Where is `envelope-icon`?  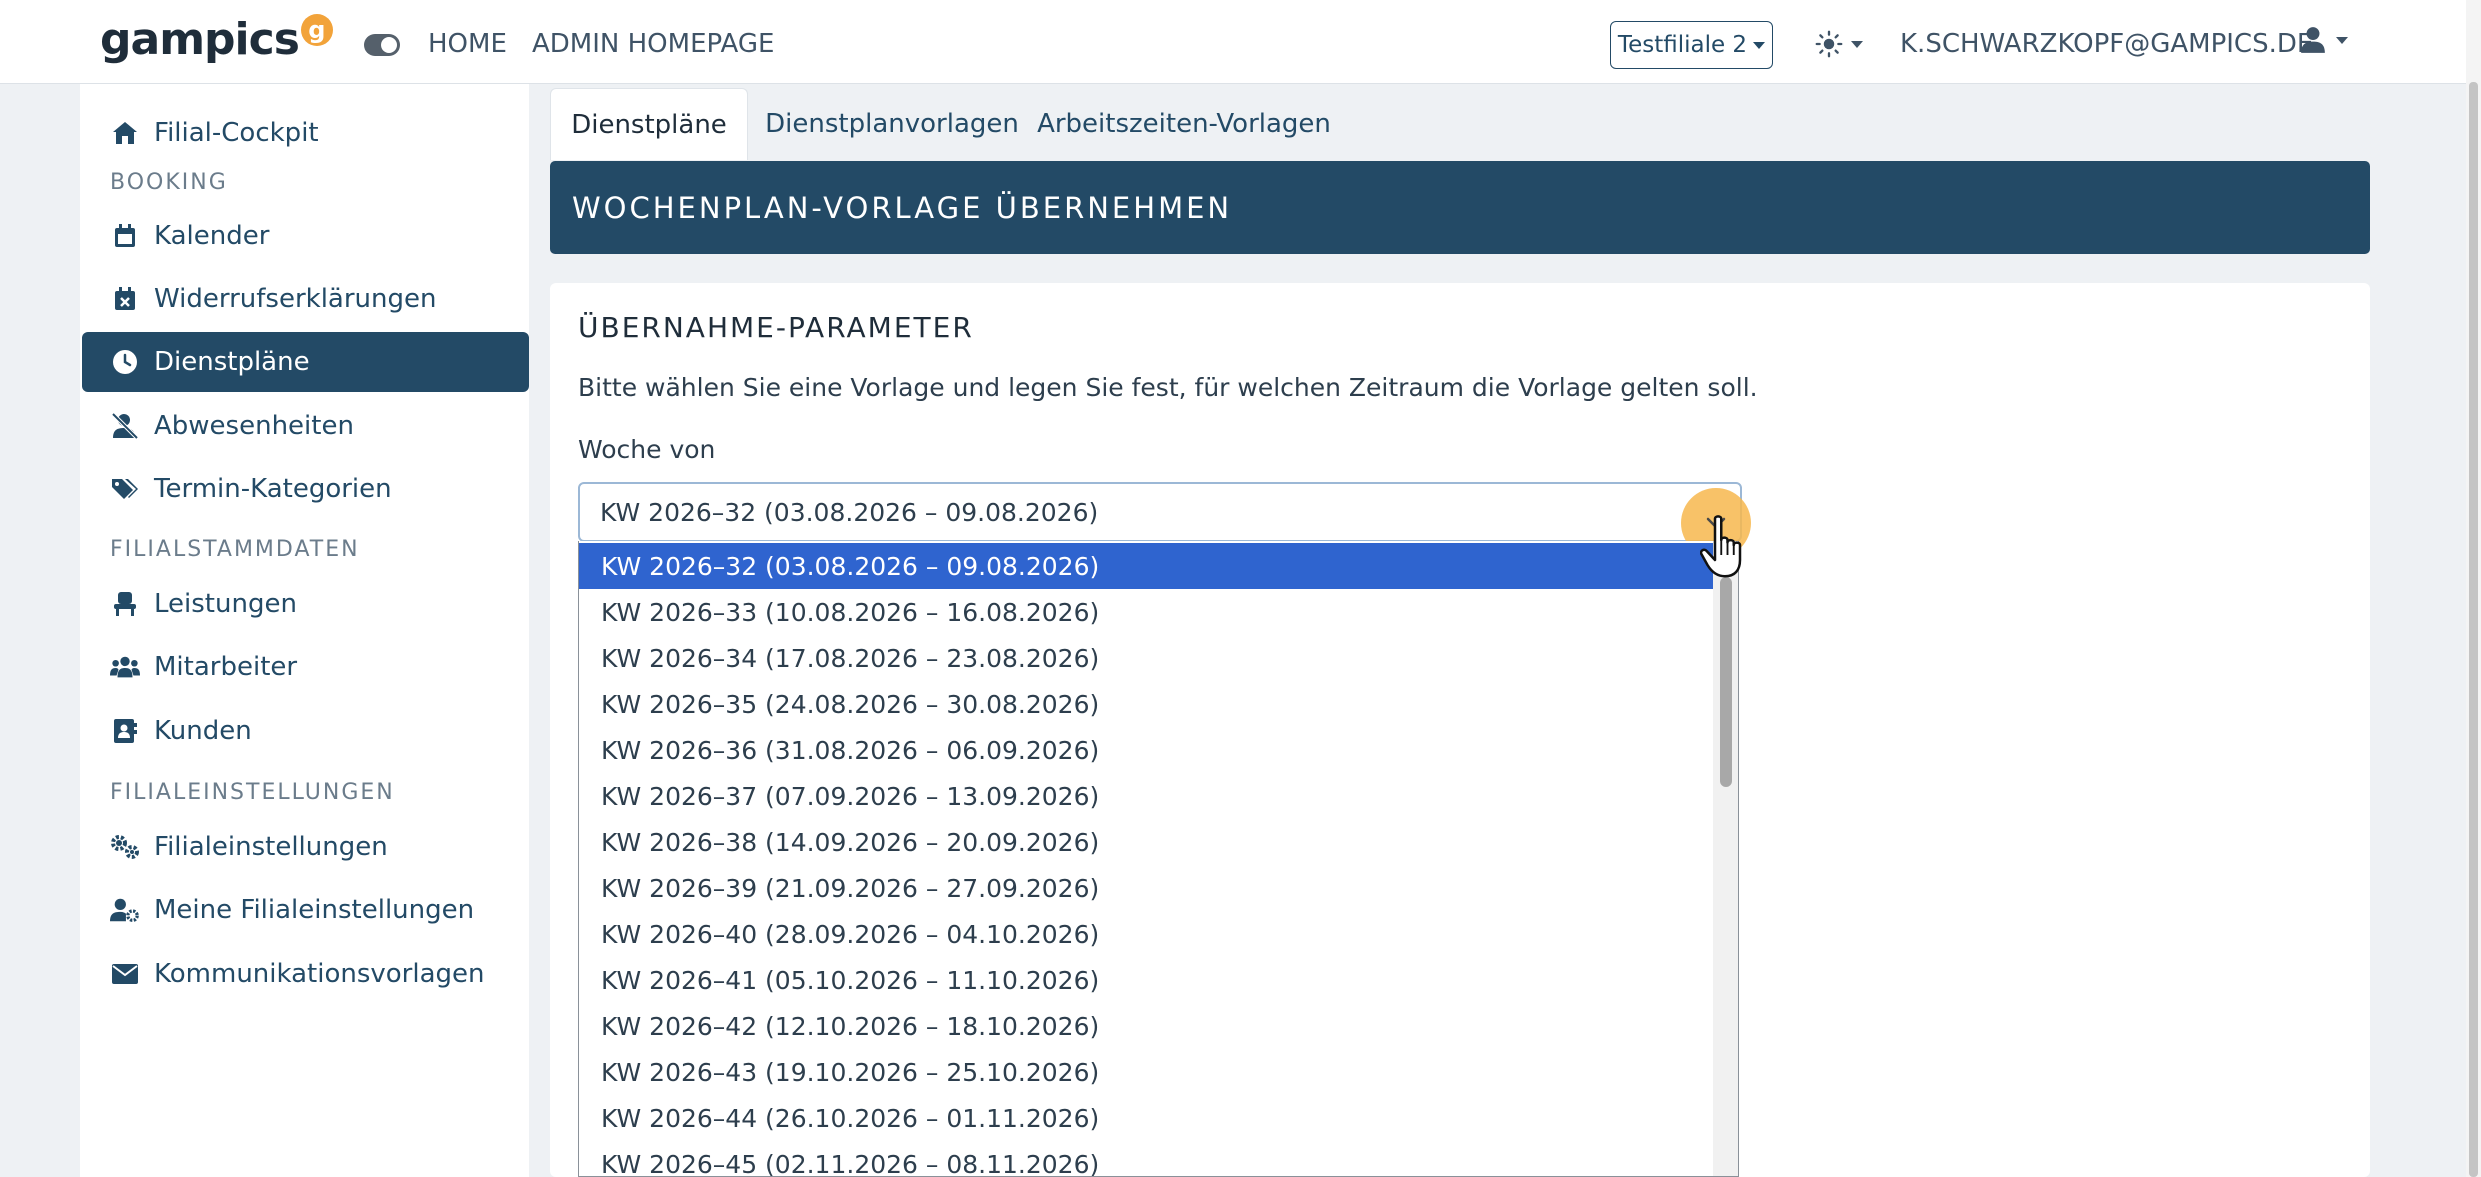
envelope-icon is located at coordinates (125, 974).